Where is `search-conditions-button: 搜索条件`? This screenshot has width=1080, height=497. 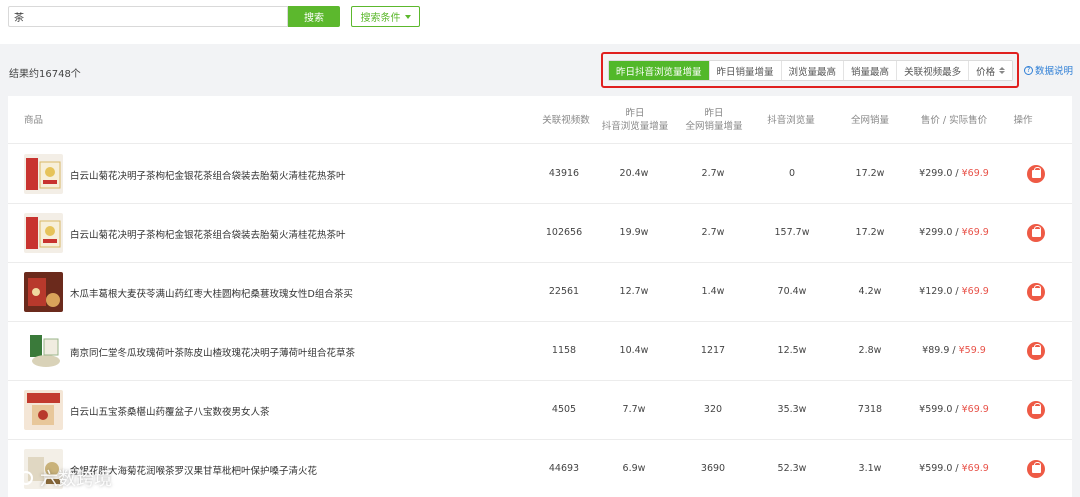
search-conditions-button: 搜索条件 is located at coordinates (385, 16).